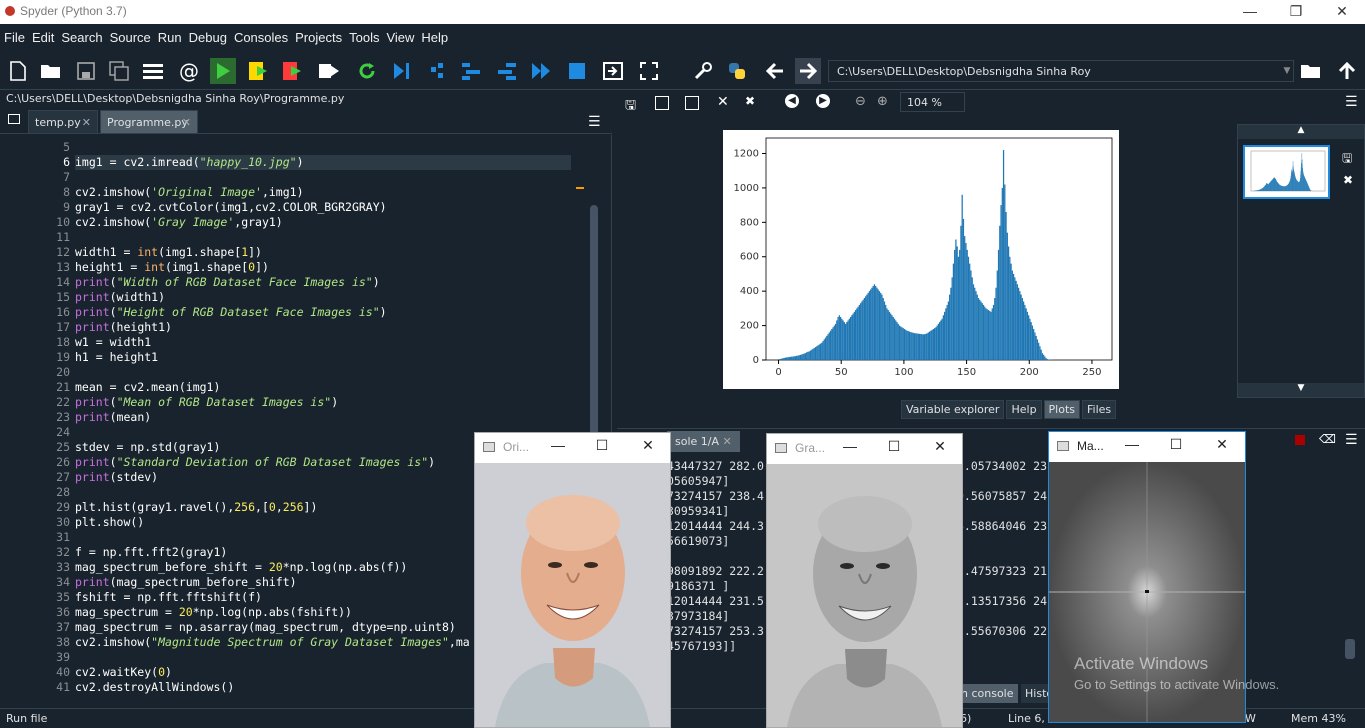  What do you see at coordinates (223, 71) in the screenshot?
I see `run-icon` at bounding box center [223, 71].